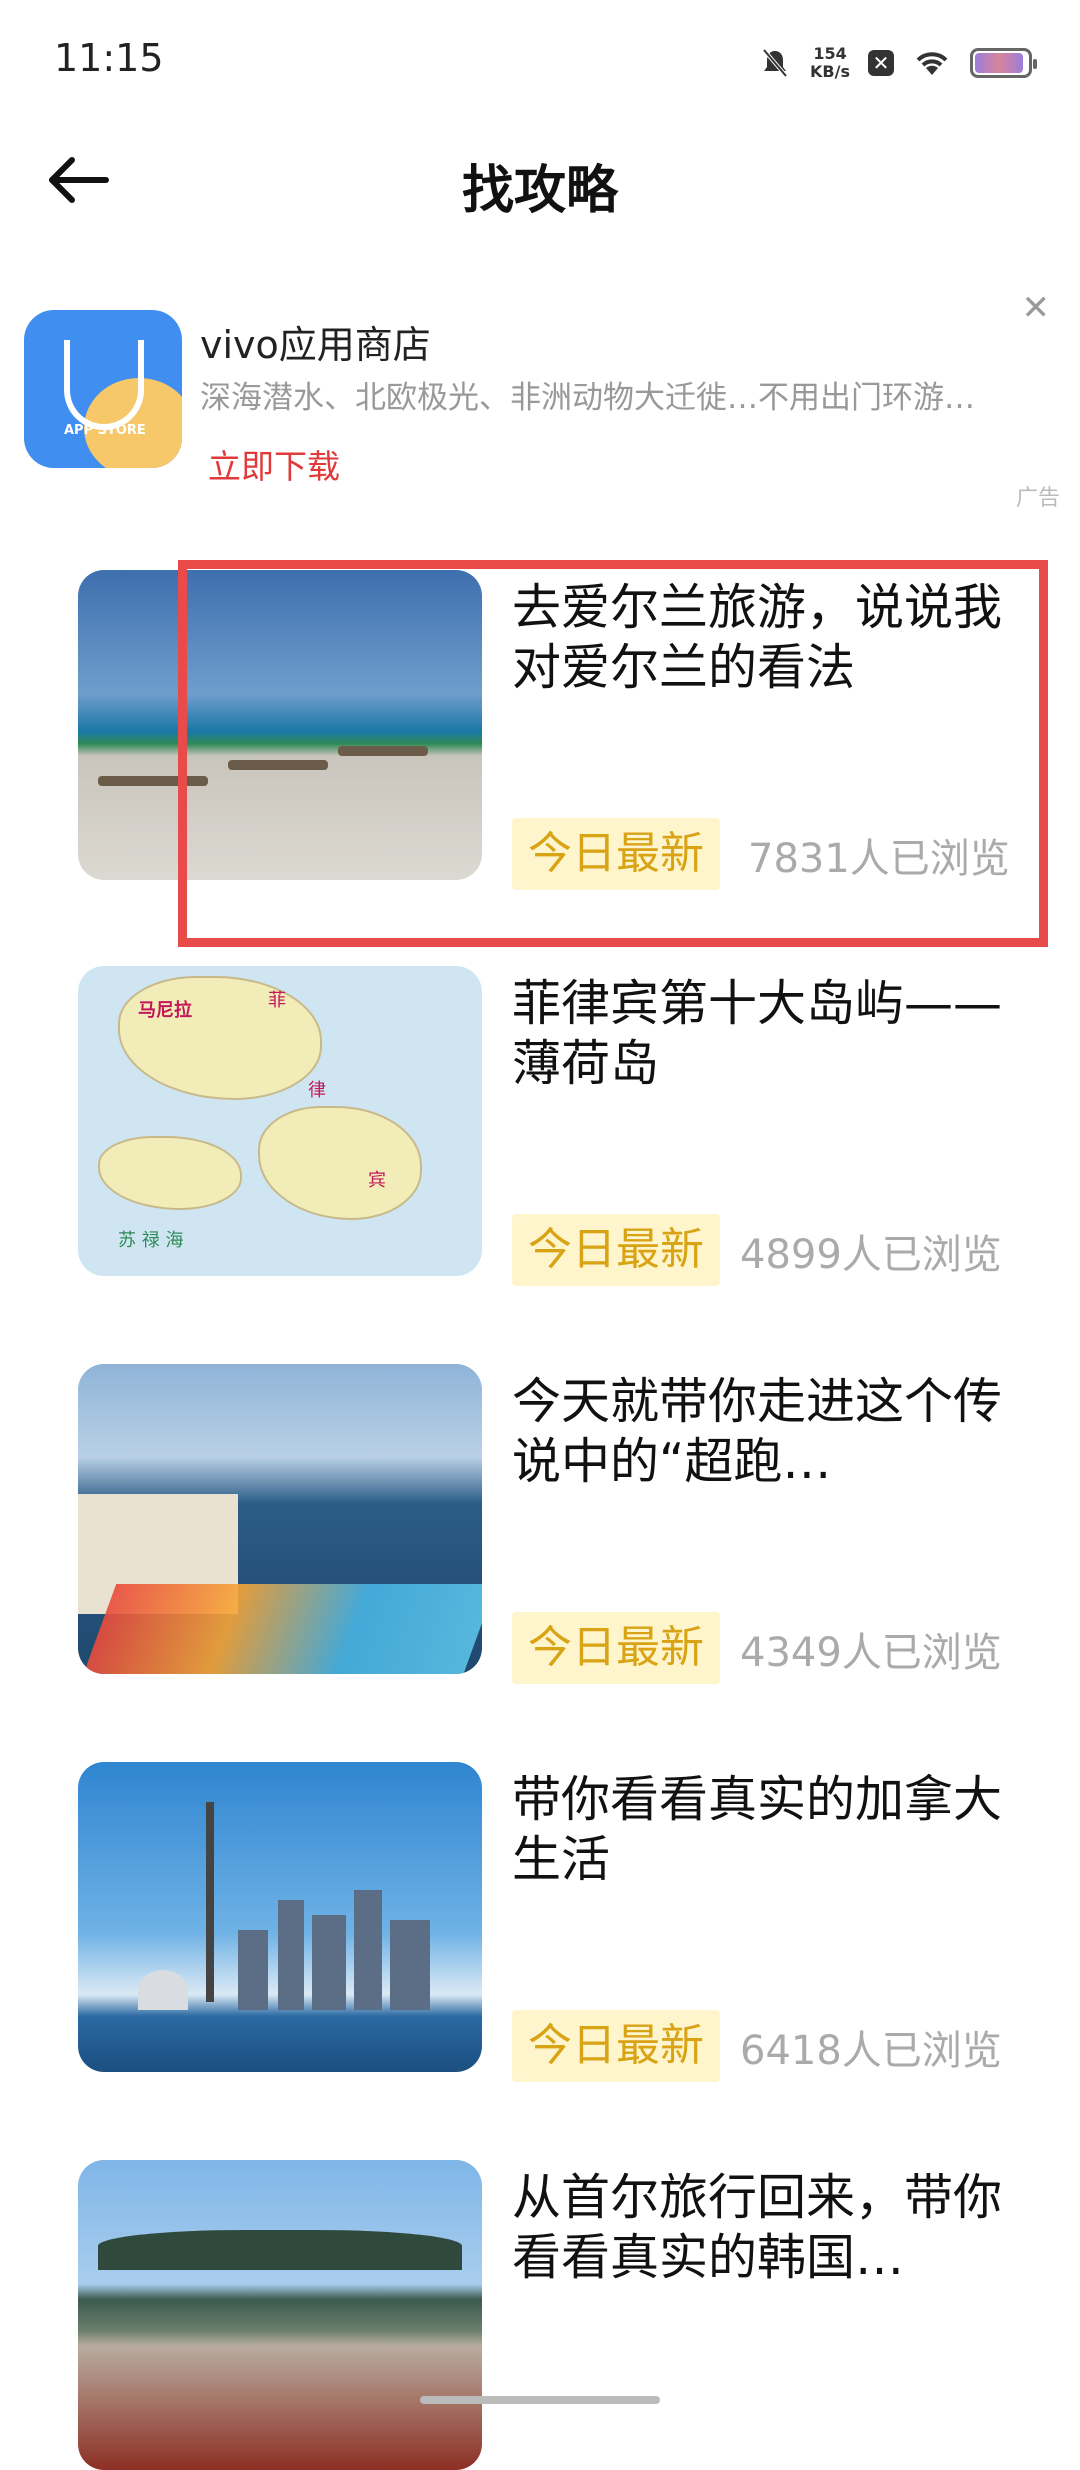 Image resolution: width=1080 pixels, height=2470 pixels. I want to click on sim-x-icon: ✕, so click(881, 63).